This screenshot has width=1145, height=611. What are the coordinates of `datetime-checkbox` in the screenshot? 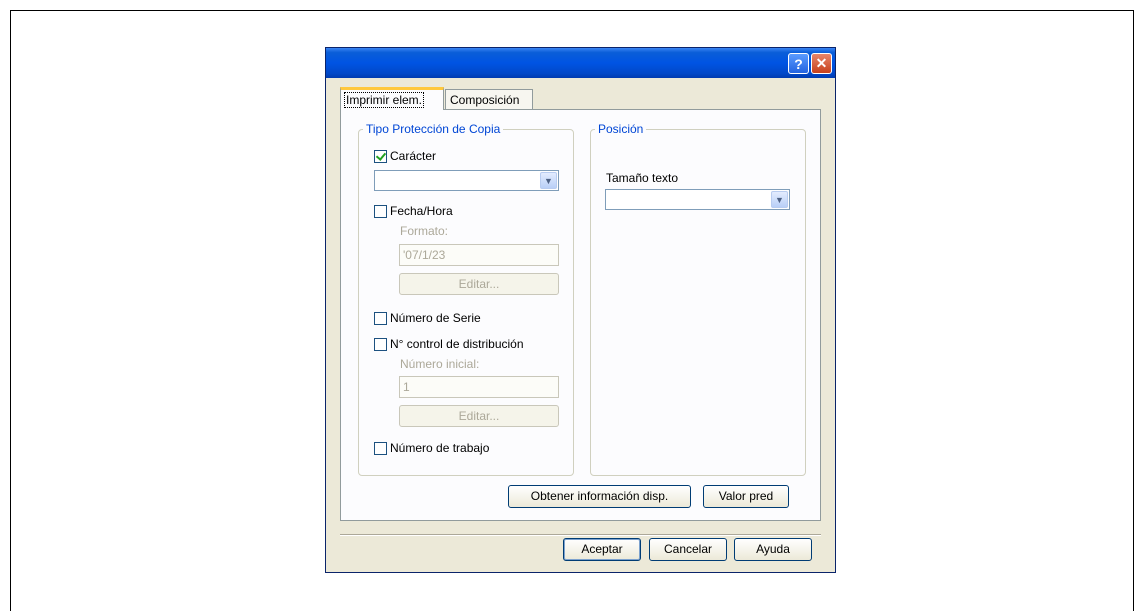 It's located at (380, 211).